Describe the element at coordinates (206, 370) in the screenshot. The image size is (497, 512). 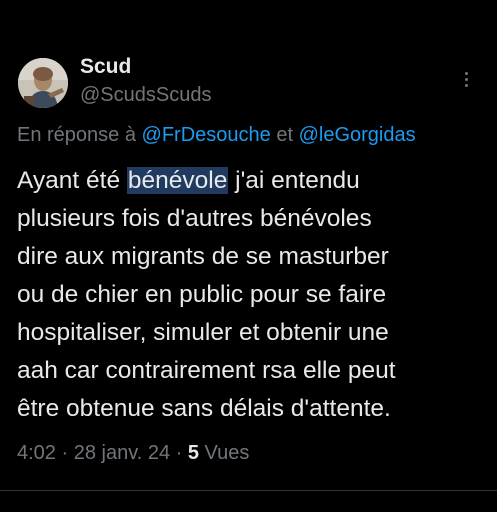
I see `tweet-line: aah car contrairement rsa elle peut` at that location.